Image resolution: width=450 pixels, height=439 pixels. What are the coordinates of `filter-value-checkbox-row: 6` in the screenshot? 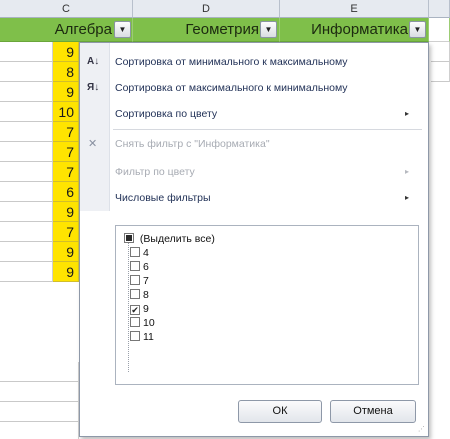 It's located at (139, 267).